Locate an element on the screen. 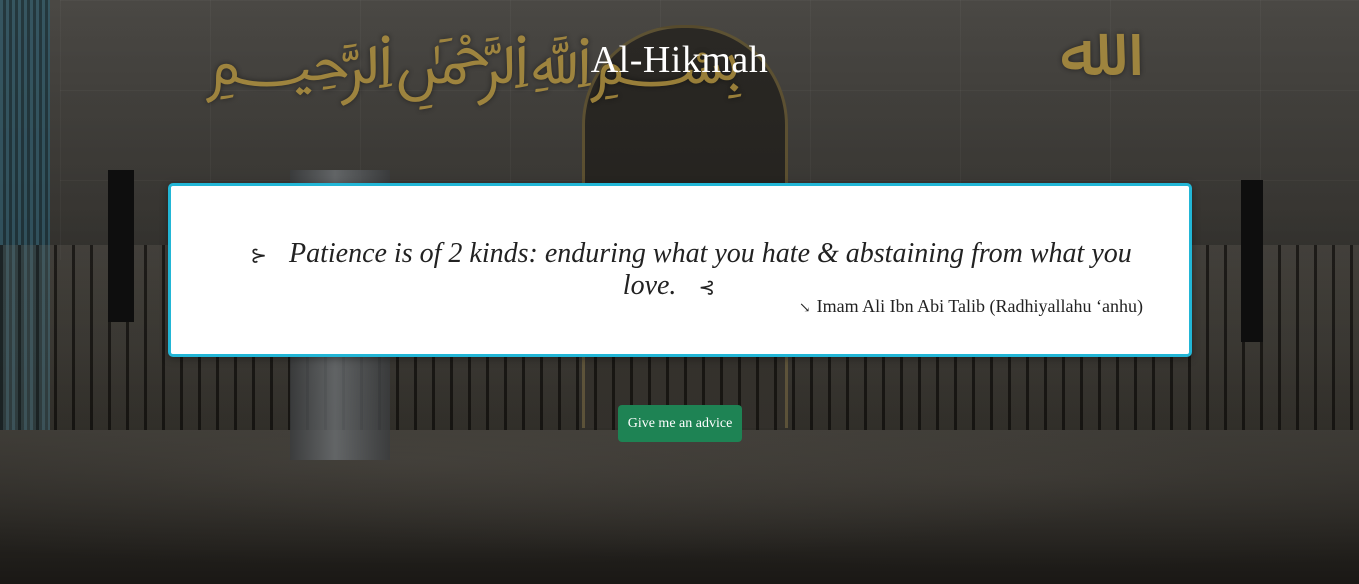 This screenshot has height=584, width=1359. page-title: Al-Hikmah is located at coordinates (679, 60).